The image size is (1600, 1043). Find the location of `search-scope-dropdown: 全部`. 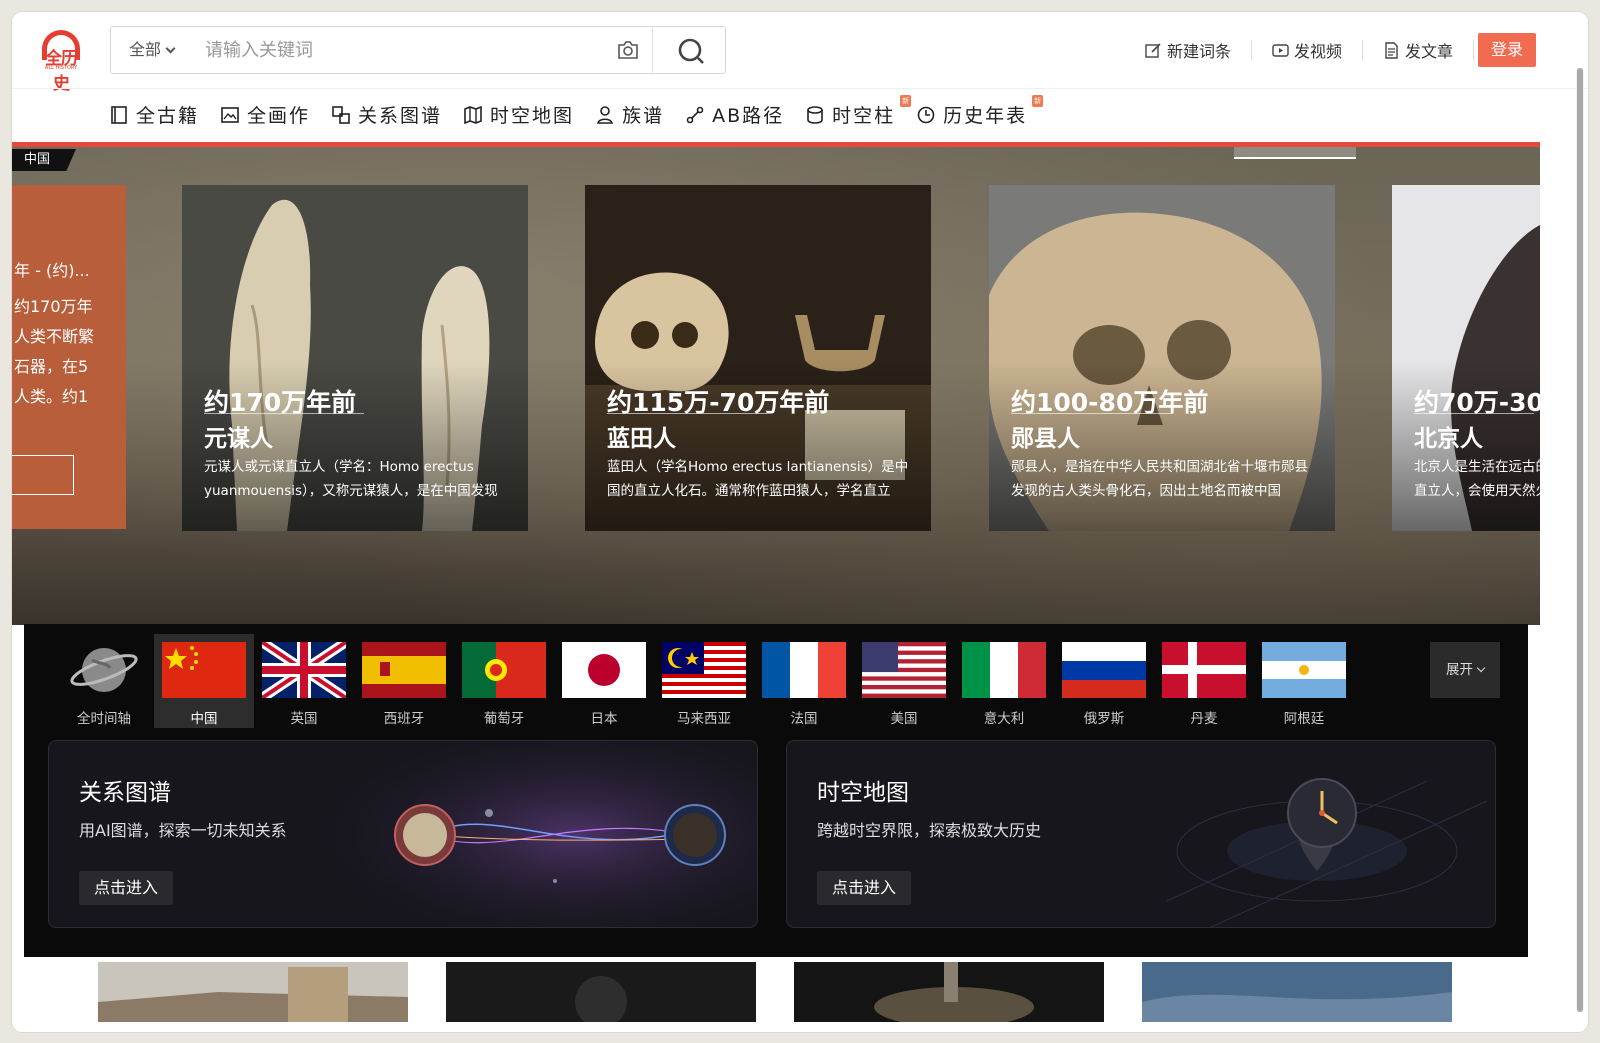

search-scope-dropdown: 全部 is located at coordinates (152, 50).